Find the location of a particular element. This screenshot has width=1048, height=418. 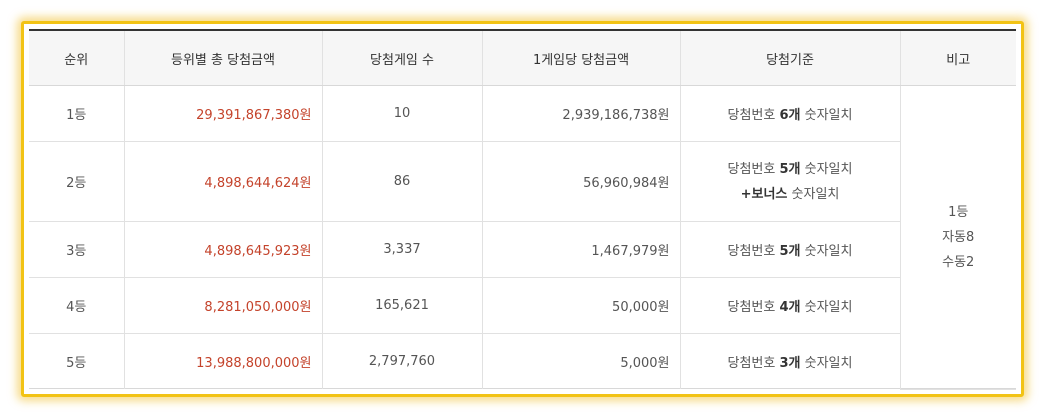

total-amount-cell: 4,898,644,624원 is located at coordinates (223, 181).